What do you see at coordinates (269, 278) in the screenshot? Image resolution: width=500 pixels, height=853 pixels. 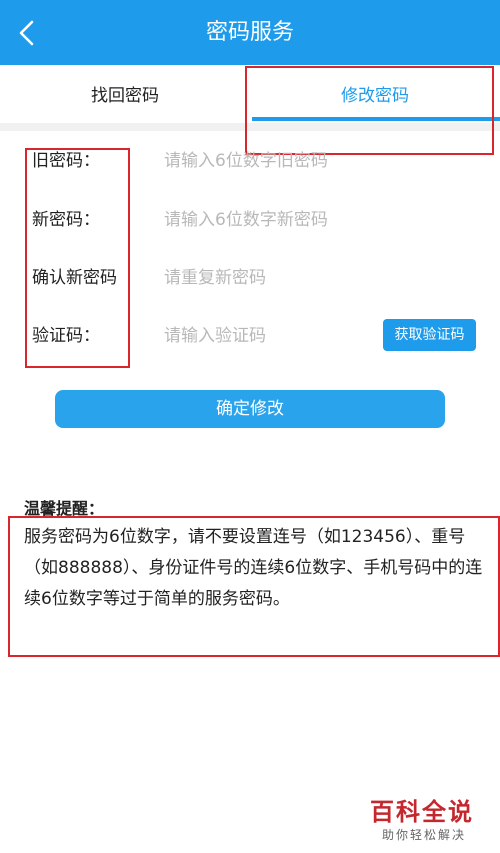 I see `confirm-password-input` at bounding box center [269, 278].